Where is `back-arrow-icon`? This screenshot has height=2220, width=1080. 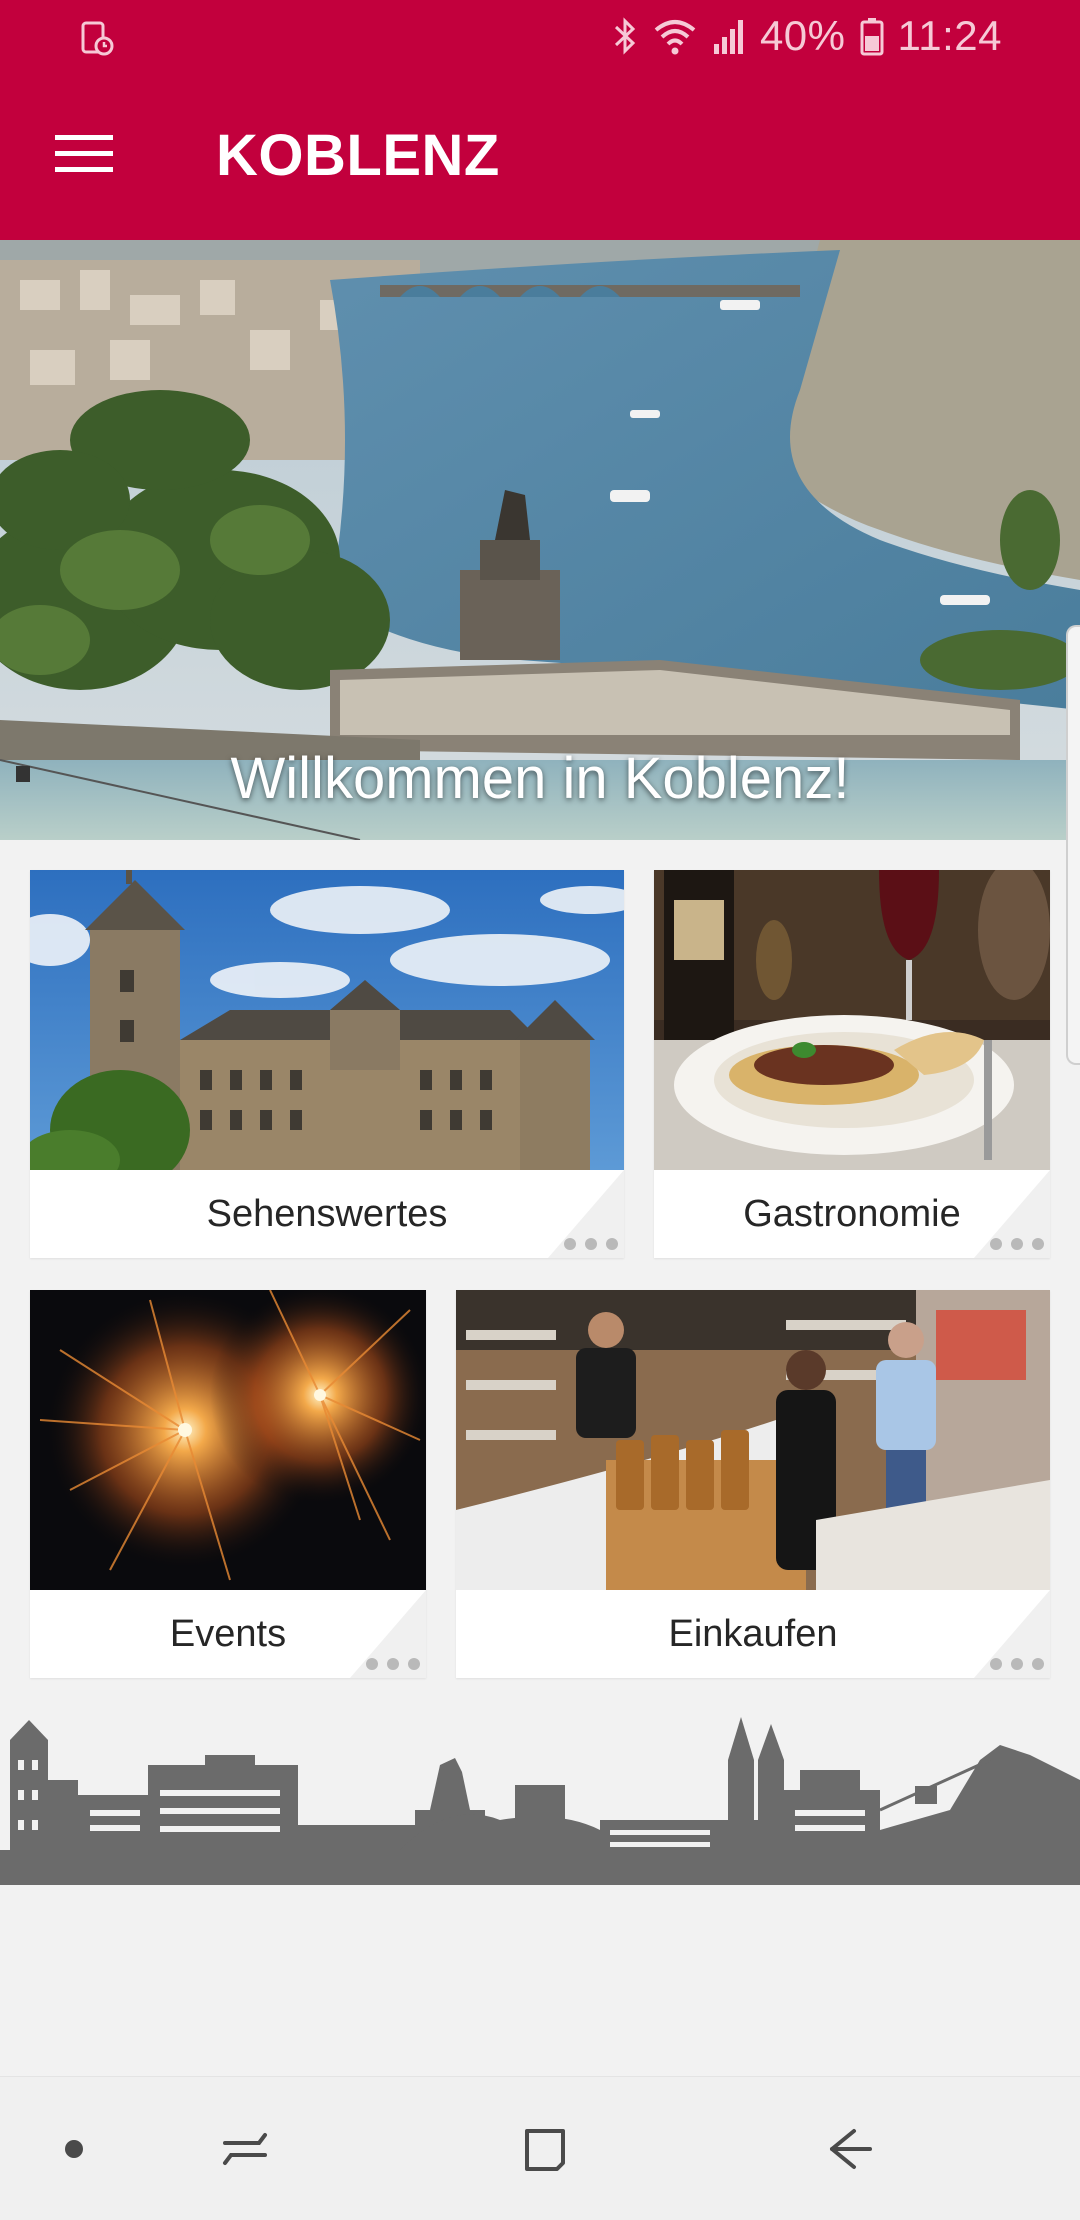 back-arrow-icon is located at coordinates (850, 2148).